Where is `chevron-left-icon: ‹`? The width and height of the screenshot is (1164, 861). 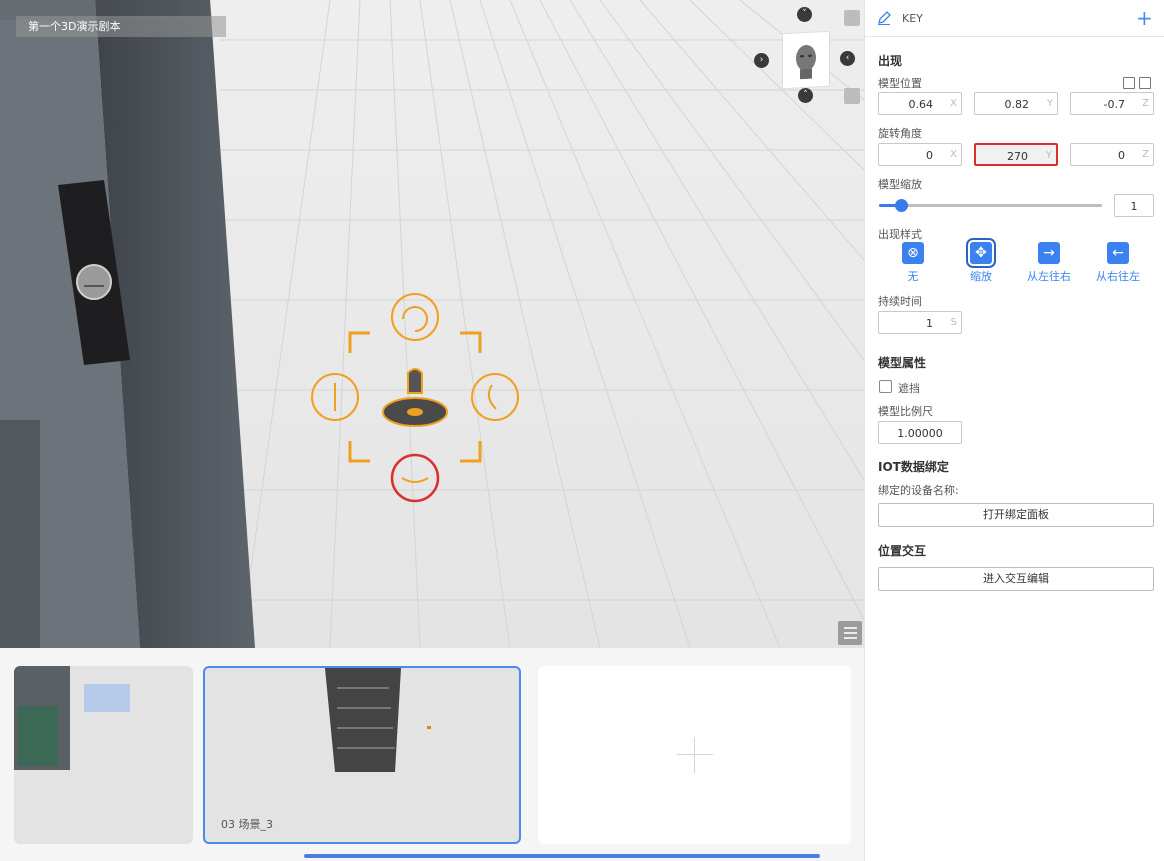 chevron-left-icon: ‹ is located at coordinates (847, 58).